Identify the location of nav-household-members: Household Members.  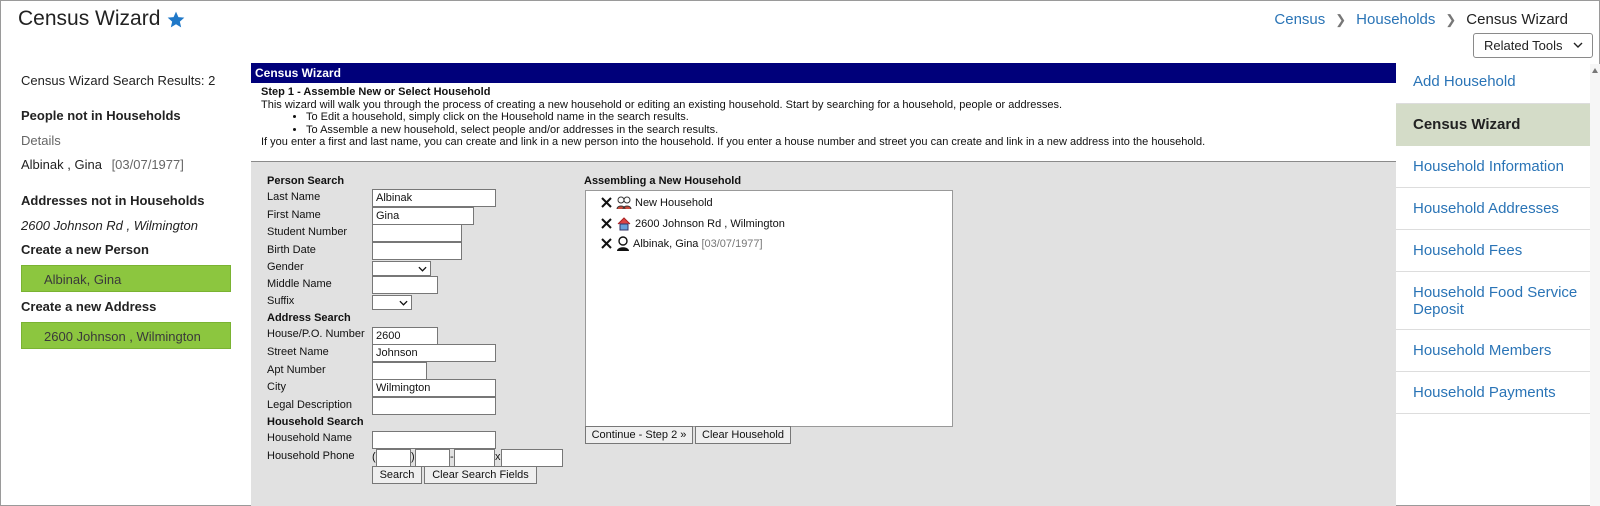
(1493, 351).